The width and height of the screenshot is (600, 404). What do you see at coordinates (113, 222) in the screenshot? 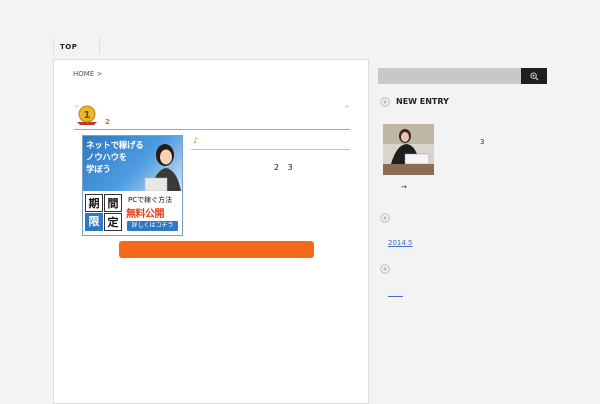
I see `kanji-limit-2: 定` at bounding box center [113, 222].